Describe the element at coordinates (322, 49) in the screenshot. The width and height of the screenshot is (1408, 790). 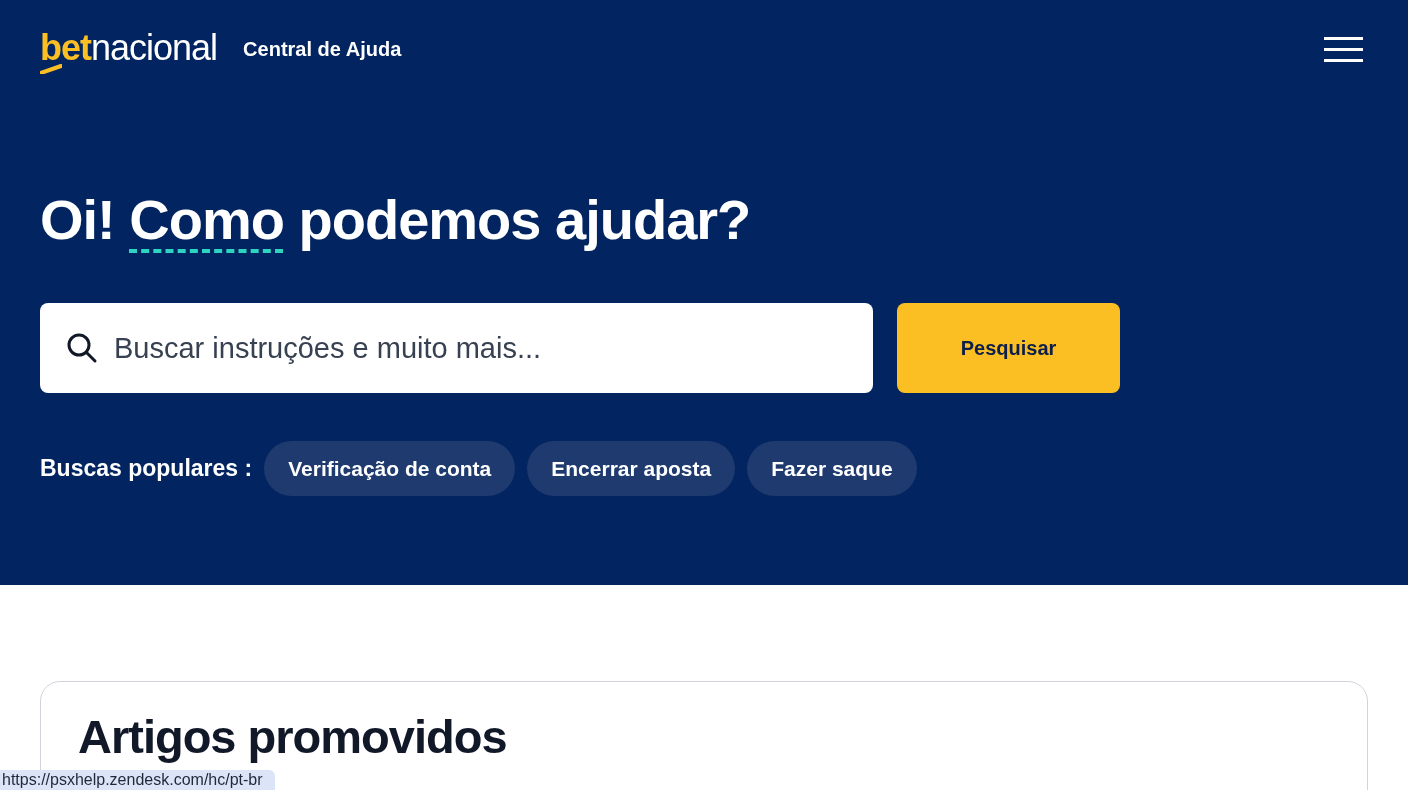
I see `header-title: Central de Ajuda` at that location.